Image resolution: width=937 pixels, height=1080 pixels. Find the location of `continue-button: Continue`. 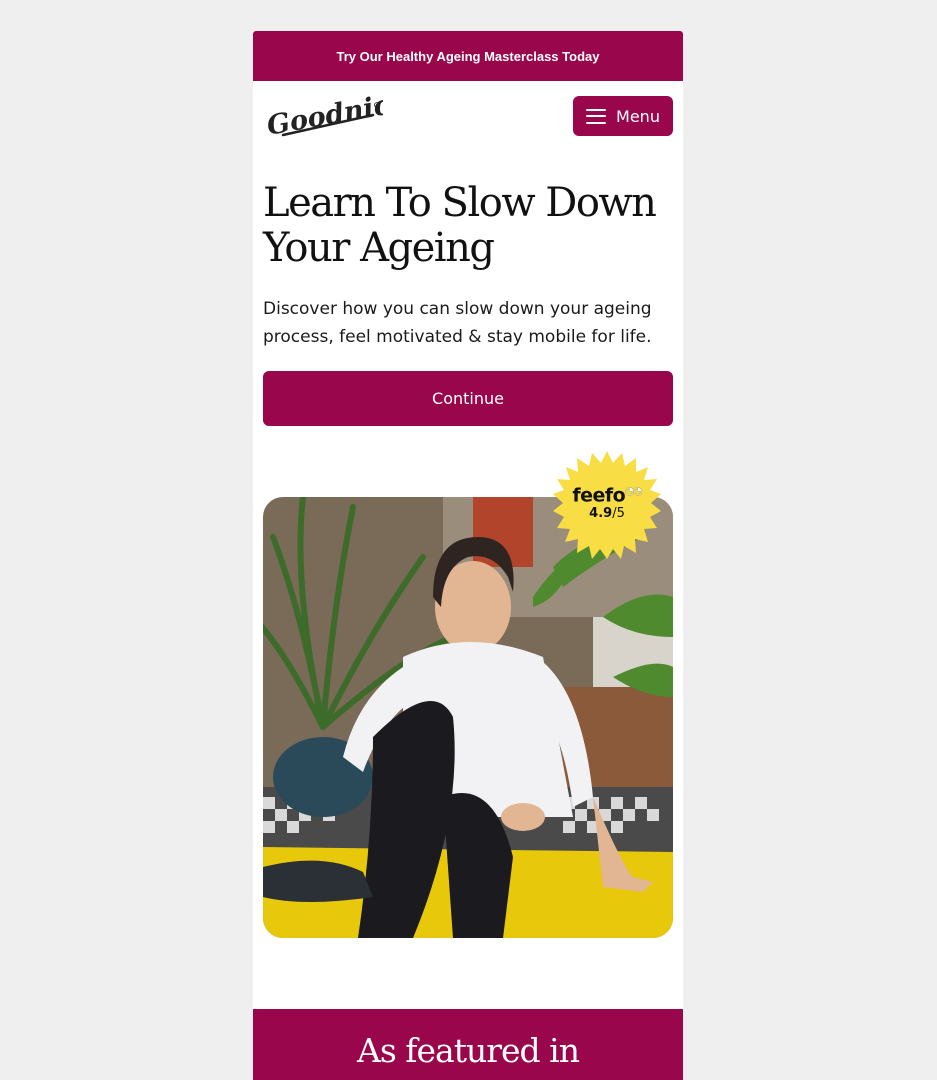

continue-button: Continue is located at coordinates (468, 398).